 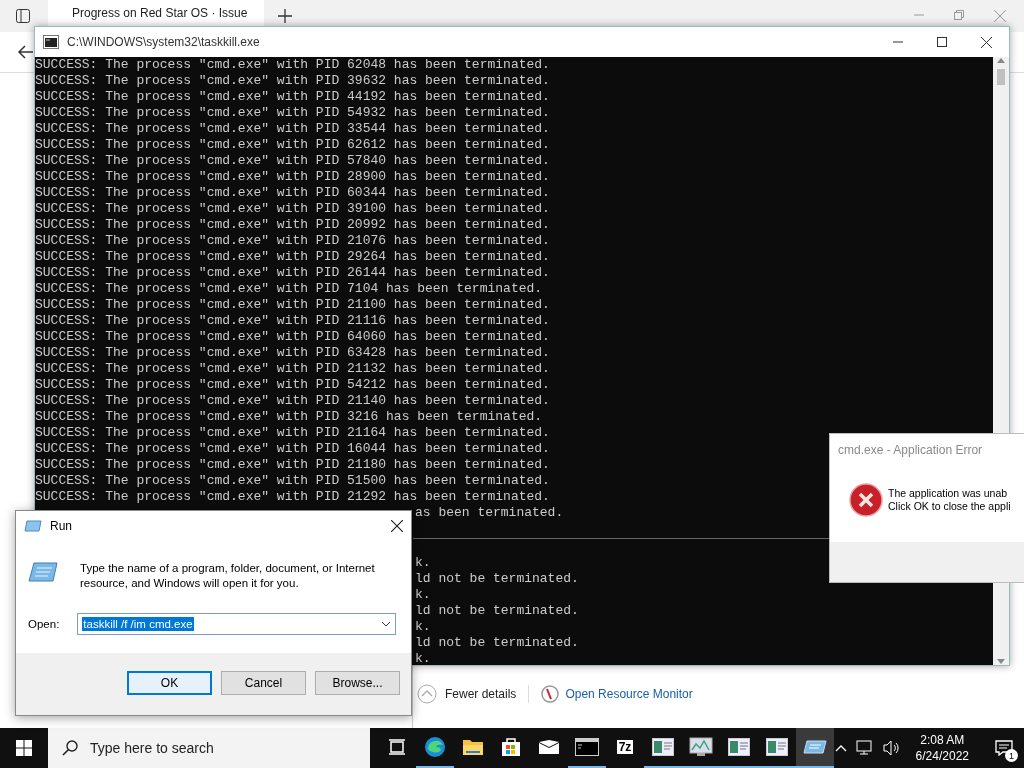 What do you see at coordinates (942, 740) in the screenshot?
I see `clock-time: 2:08 AM` at bounding box center [942, 740].